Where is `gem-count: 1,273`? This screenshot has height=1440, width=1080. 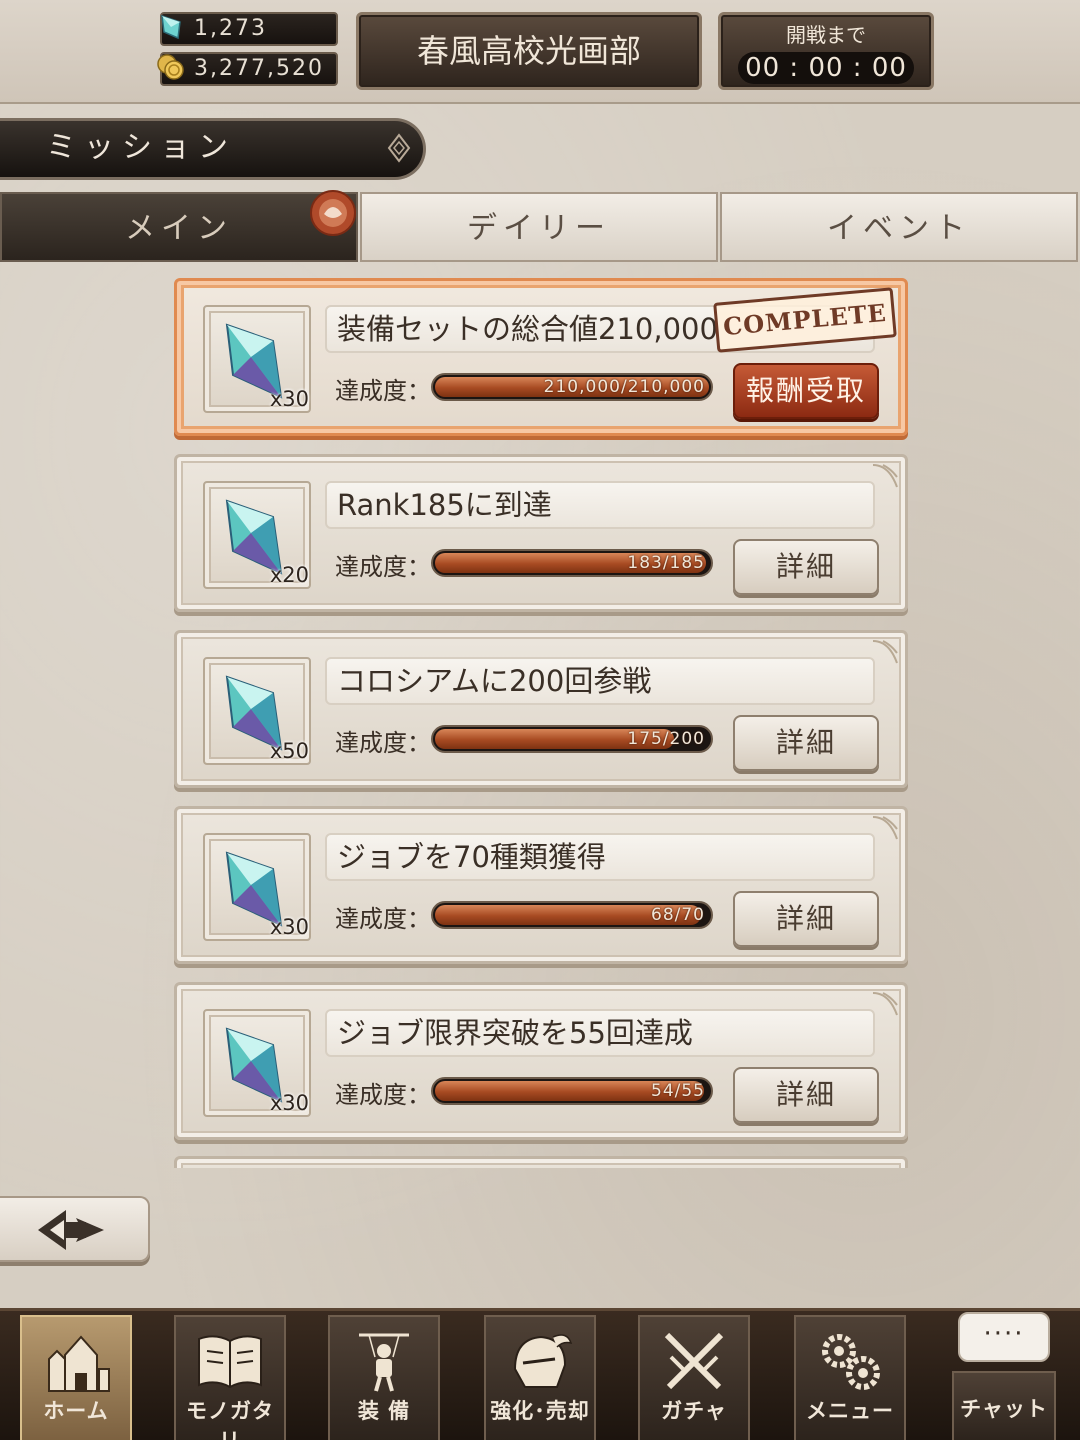 gem-count: 1,273 is located at coordinates (230, 28).